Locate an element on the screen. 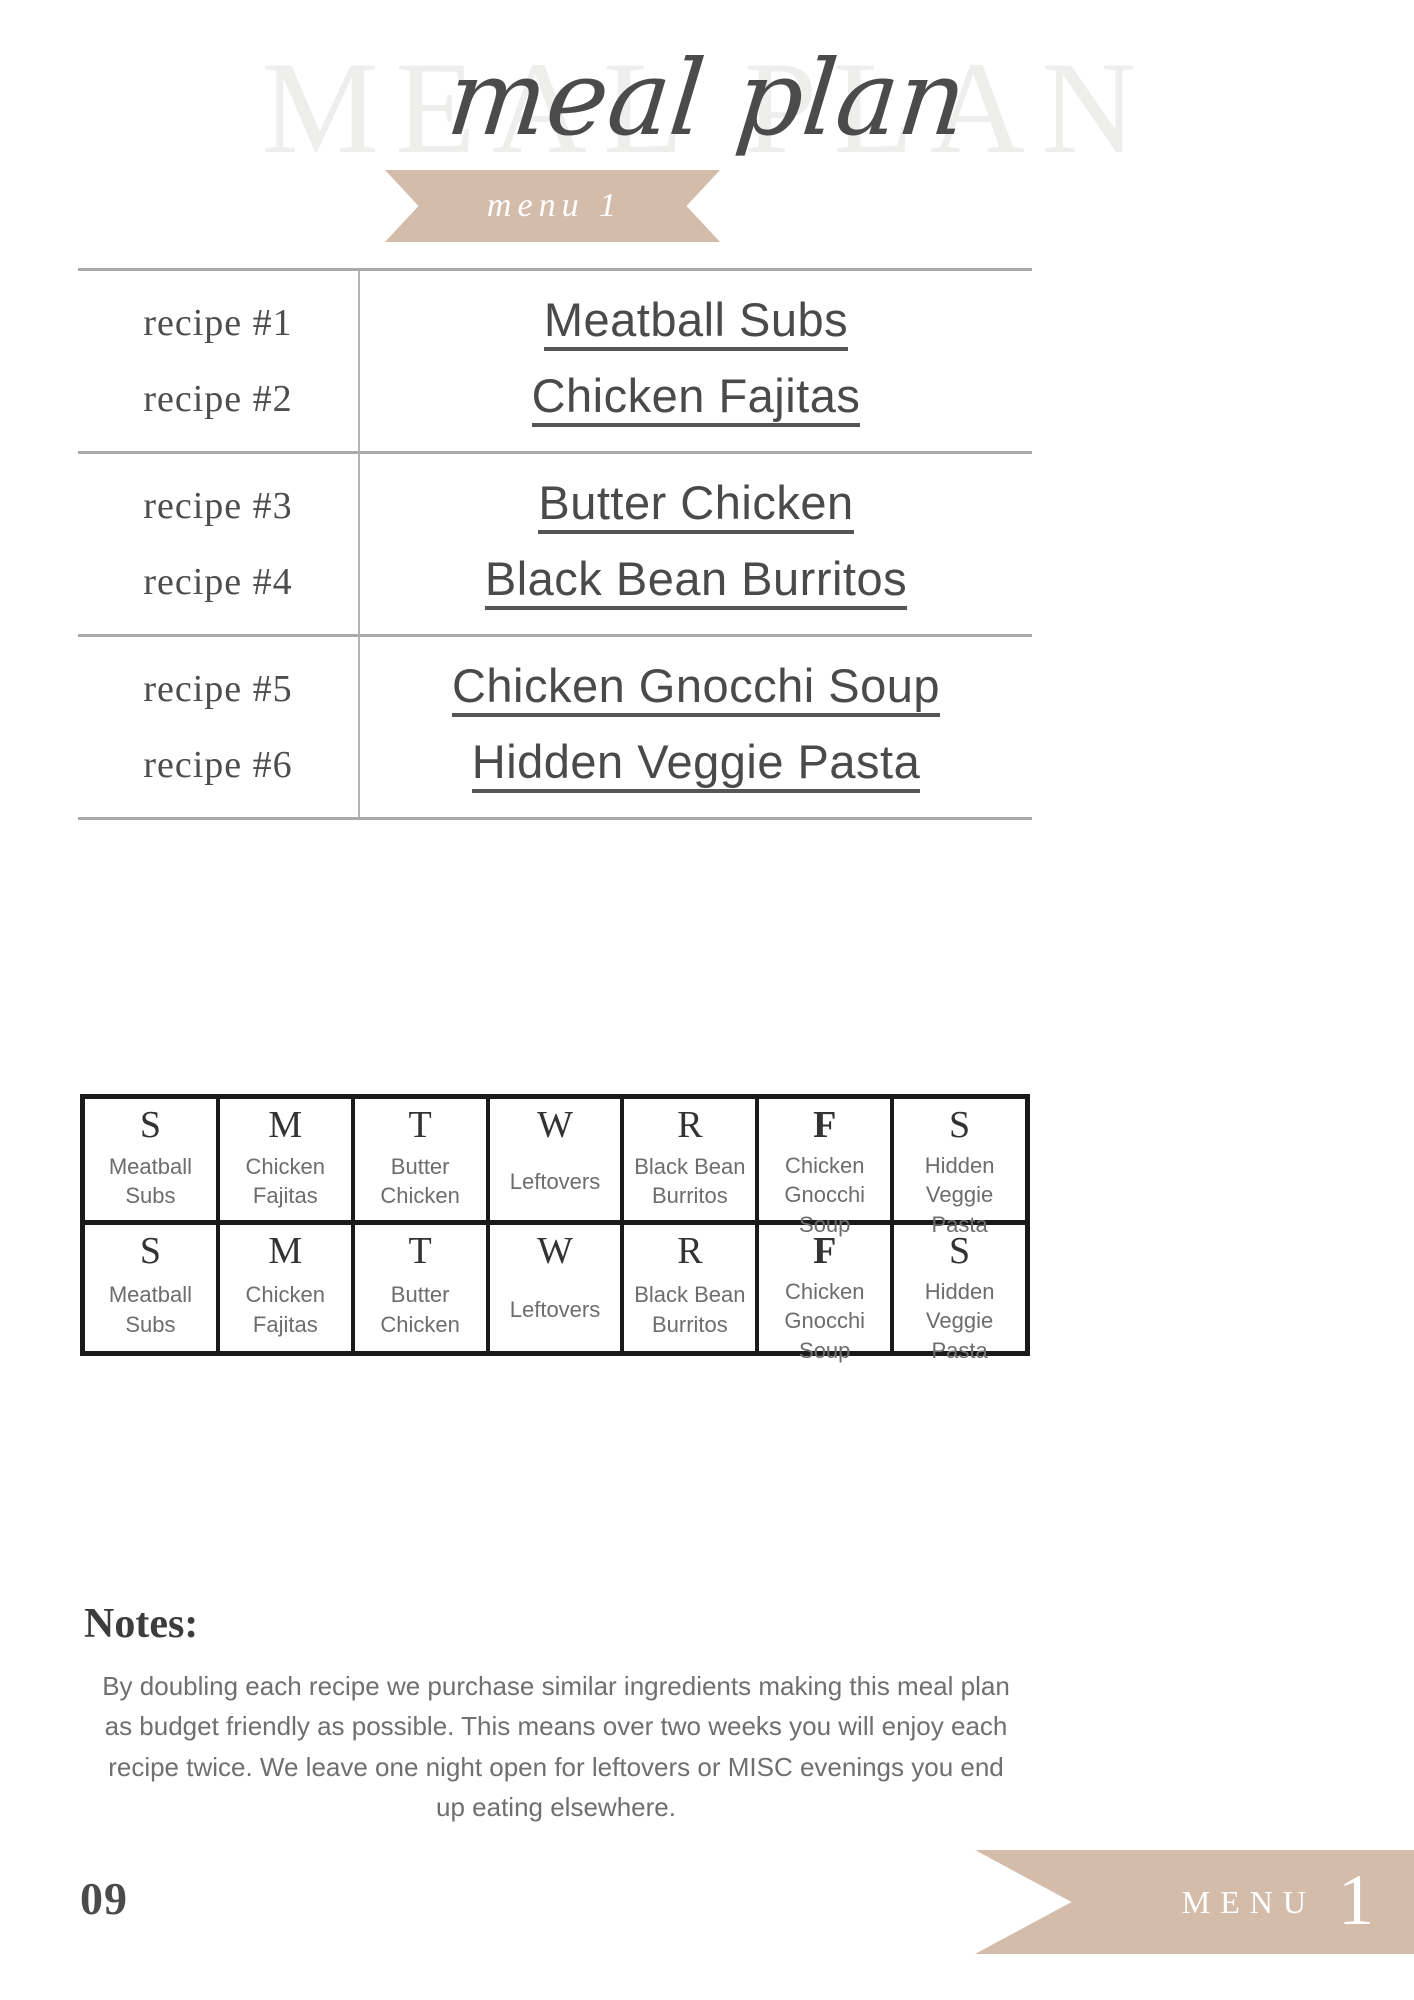 This screenshot has width=1414, height=2000. recipe-label: recipe #2 is located at coordinates (218, 399).